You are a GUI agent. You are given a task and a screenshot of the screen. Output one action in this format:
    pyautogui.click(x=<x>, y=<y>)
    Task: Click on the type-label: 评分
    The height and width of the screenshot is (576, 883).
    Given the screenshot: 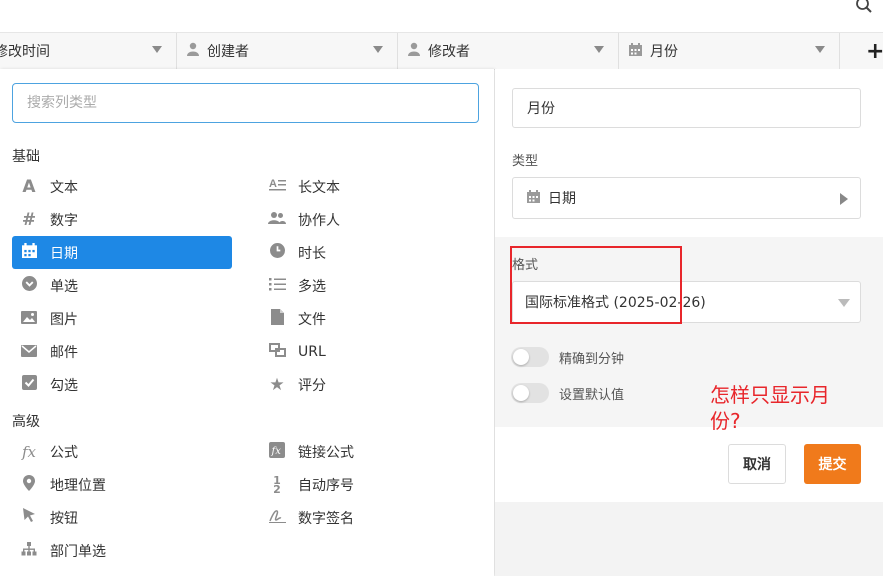 What is the action you would take?
    pyautogui.click(x=312, y=385)
    